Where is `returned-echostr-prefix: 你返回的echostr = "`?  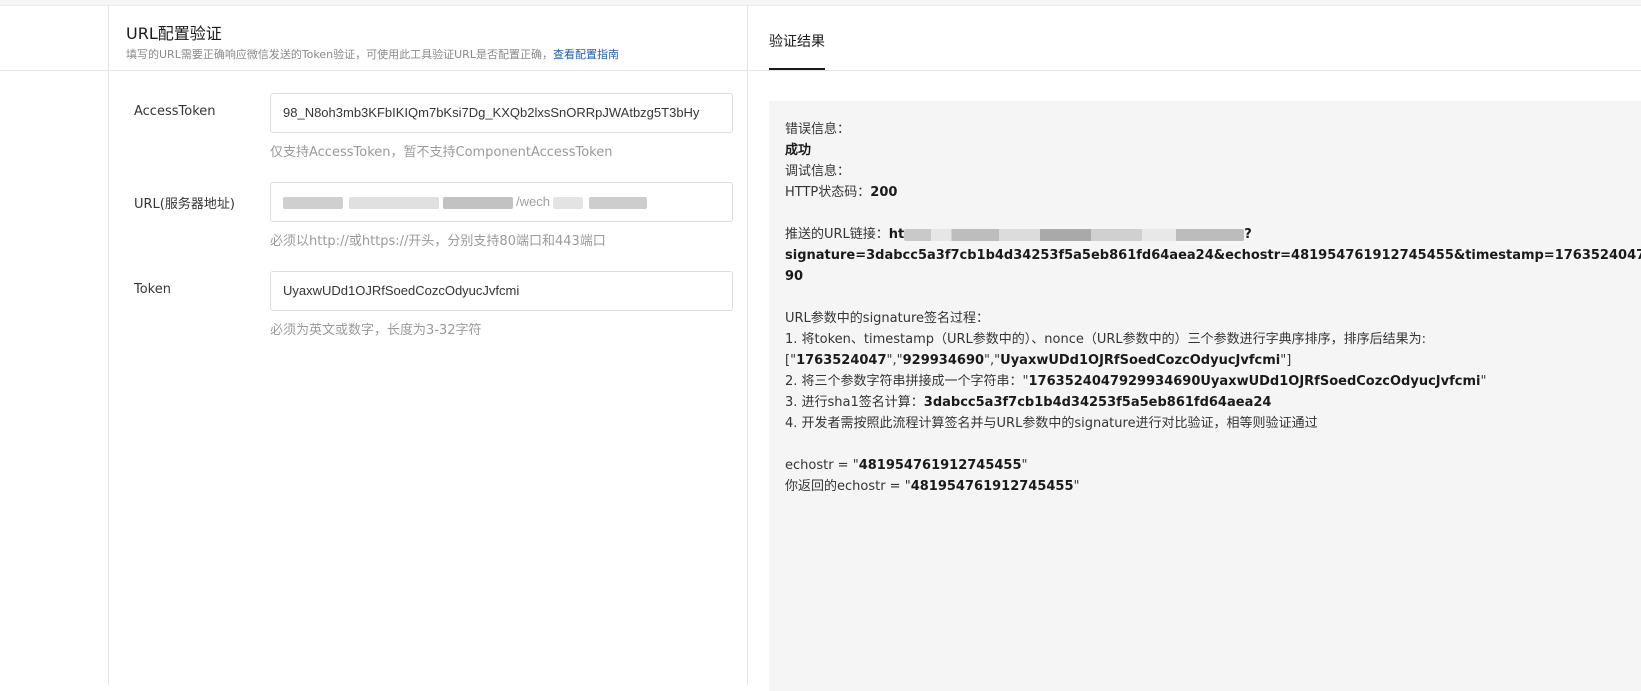 returned-echostr-prefix: 你返回的echostr = " is located at coordinates (848, 486).